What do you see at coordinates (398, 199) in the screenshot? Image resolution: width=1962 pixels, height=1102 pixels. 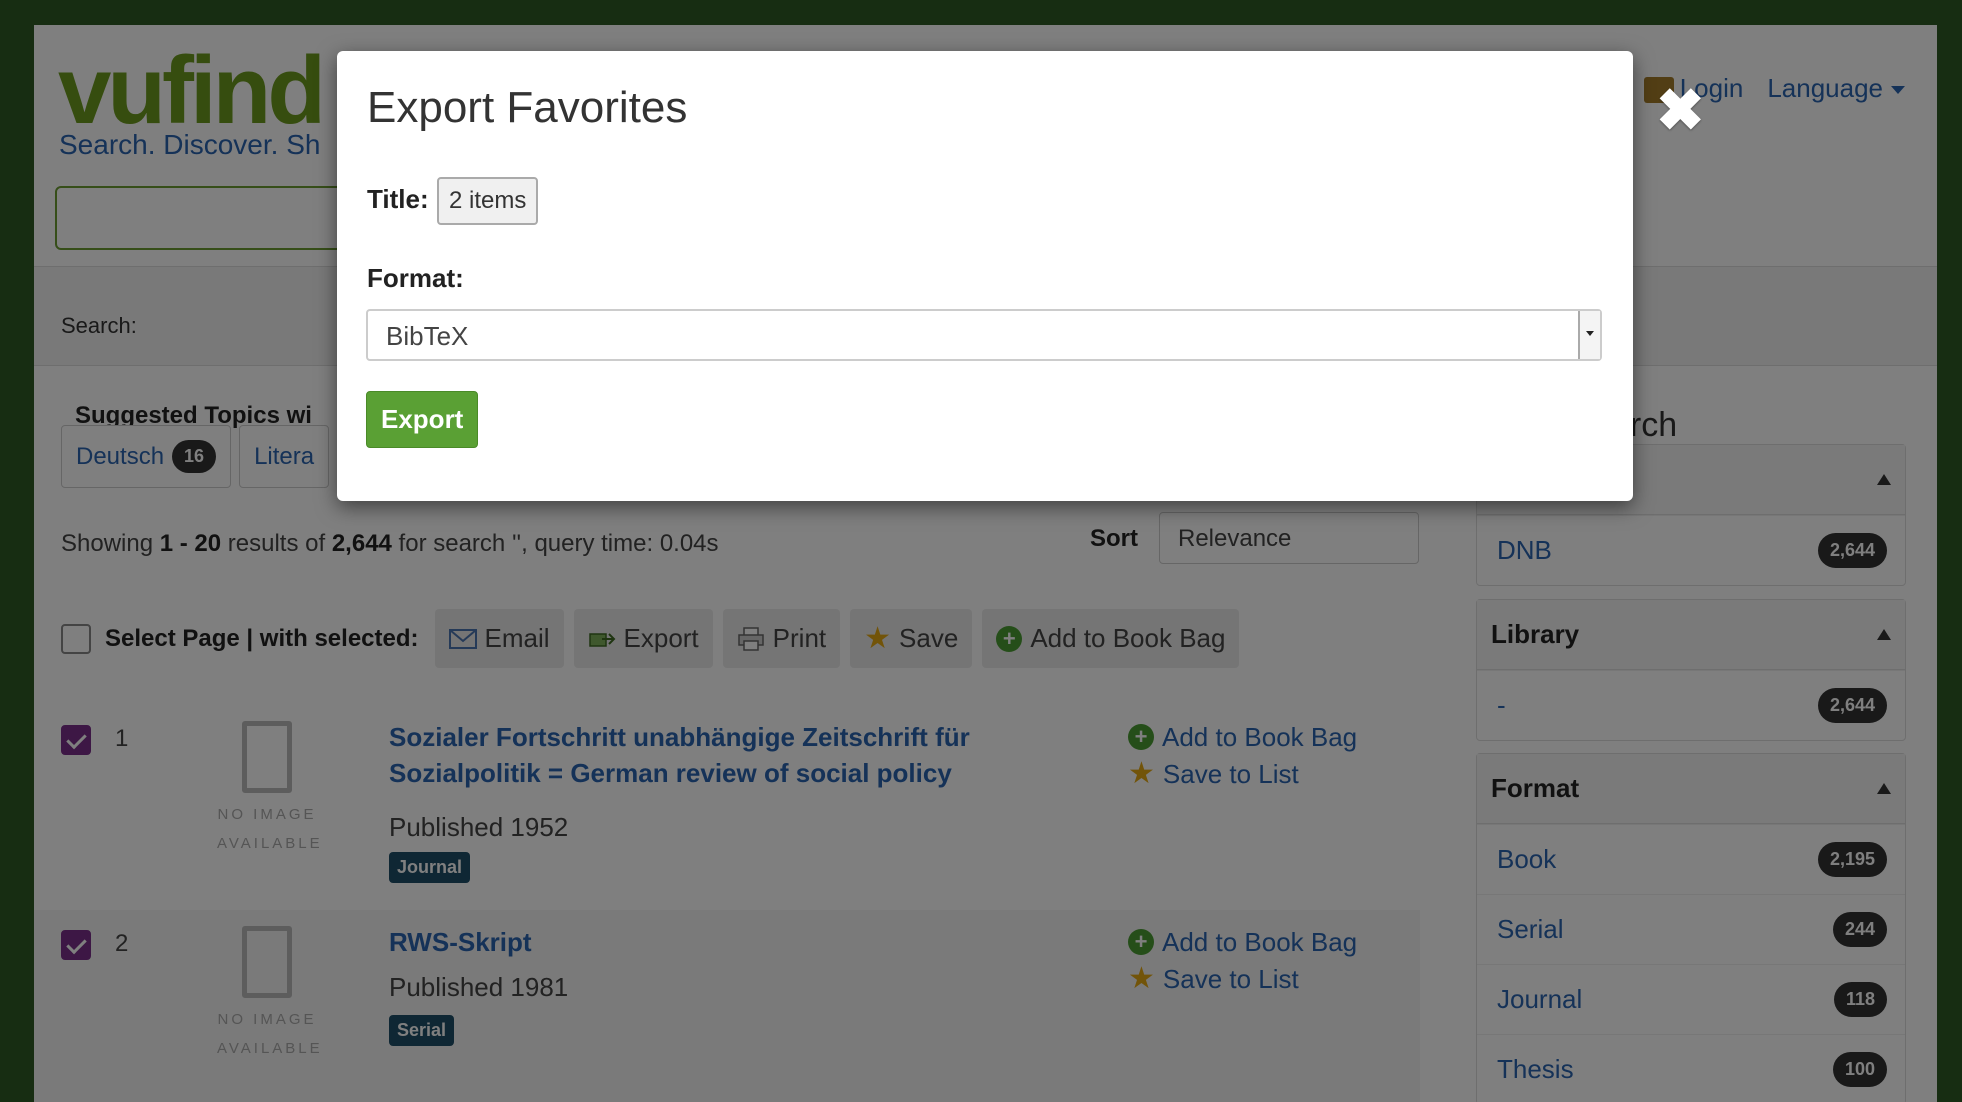 I see `title-label: Title:` at bounding box center [398, 199].